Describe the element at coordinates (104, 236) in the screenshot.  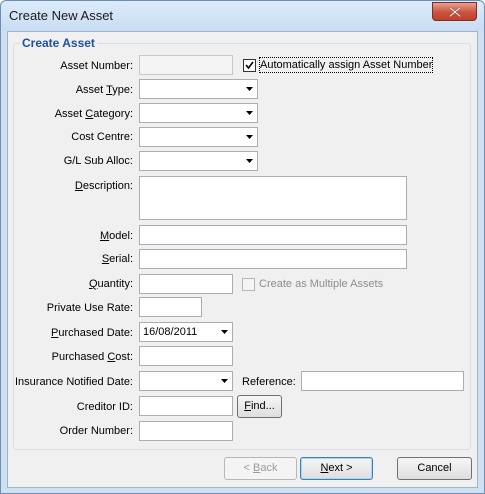
I see `model-label-key: M` at that location.